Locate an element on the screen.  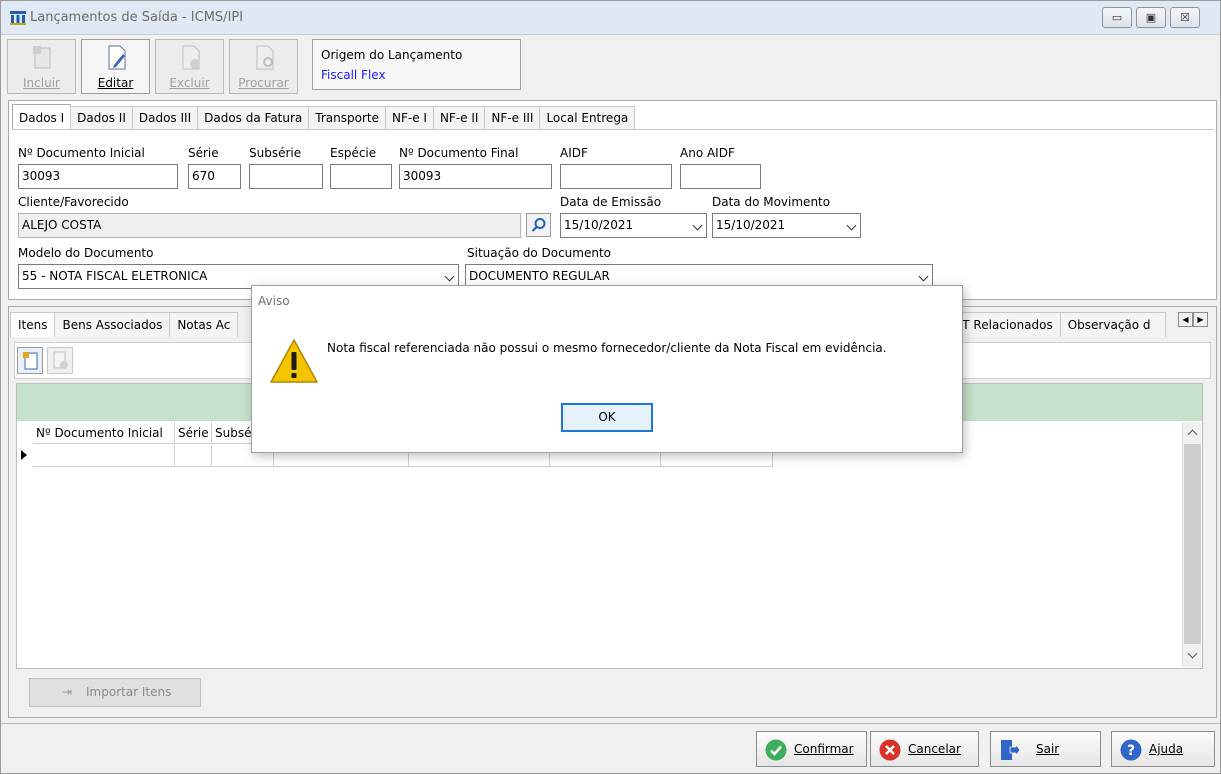
remove-item-button is located at coordinates (60, 360).